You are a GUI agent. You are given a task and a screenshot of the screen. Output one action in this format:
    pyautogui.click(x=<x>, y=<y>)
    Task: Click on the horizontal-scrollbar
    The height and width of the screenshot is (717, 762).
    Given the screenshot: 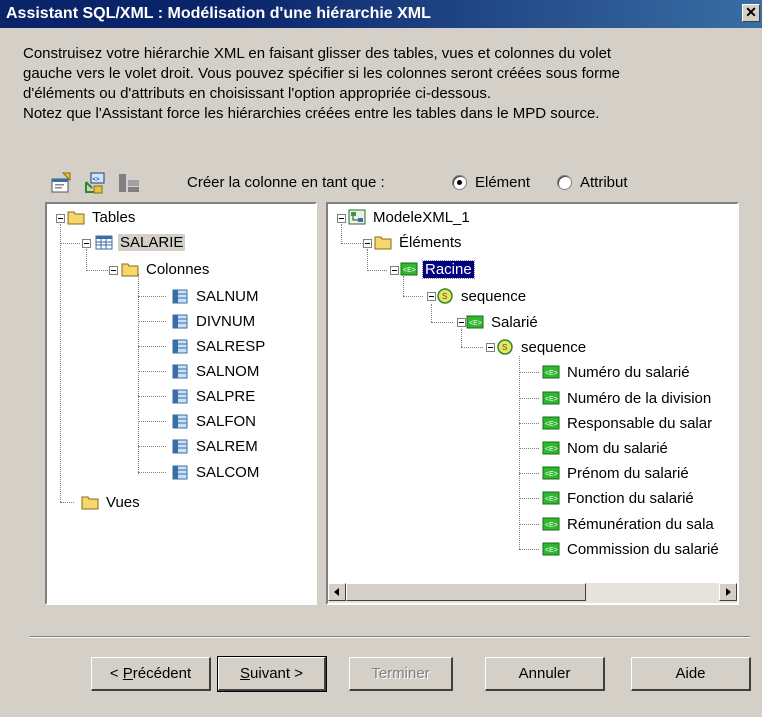 What is the action you would take?
    pyautogui.click(x=532, y=593)
    